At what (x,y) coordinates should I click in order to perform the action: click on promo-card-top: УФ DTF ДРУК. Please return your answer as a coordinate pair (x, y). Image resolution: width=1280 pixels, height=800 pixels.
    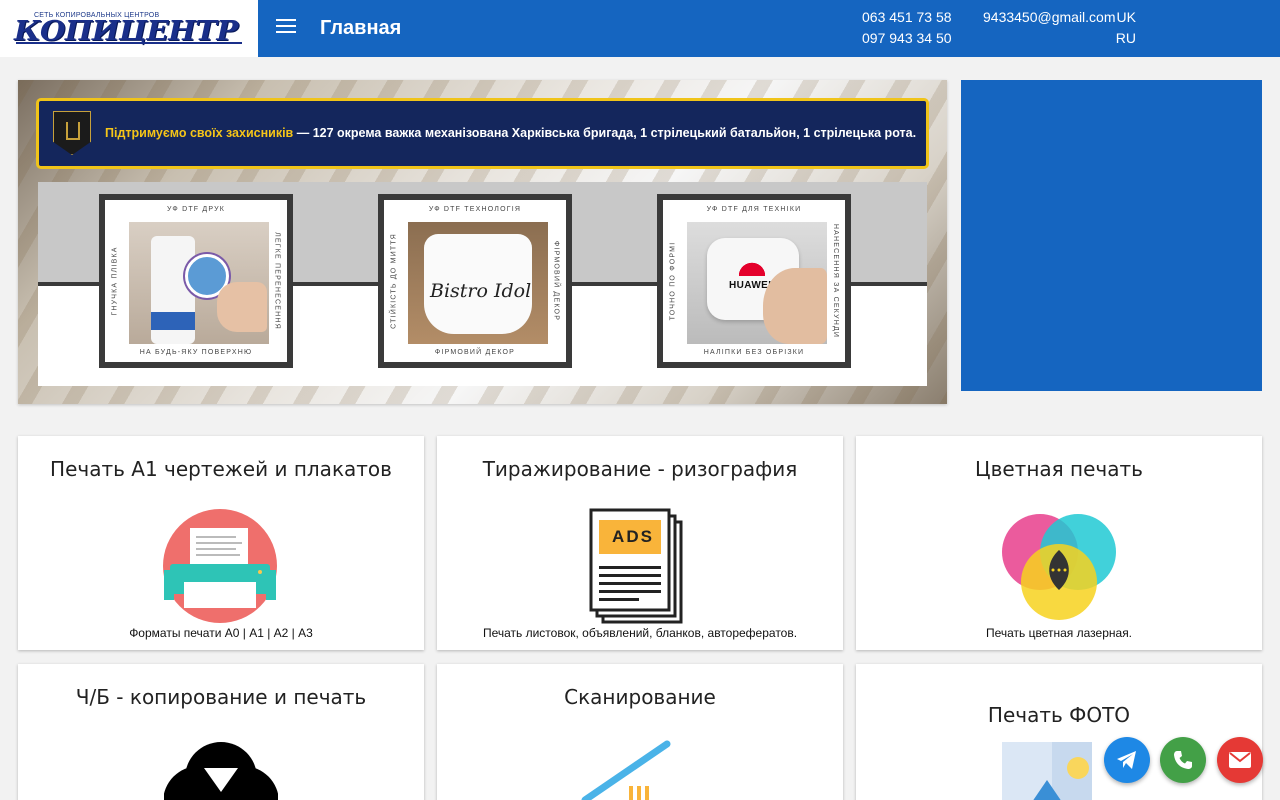
    Looking at the image, I should click on (195, 209).